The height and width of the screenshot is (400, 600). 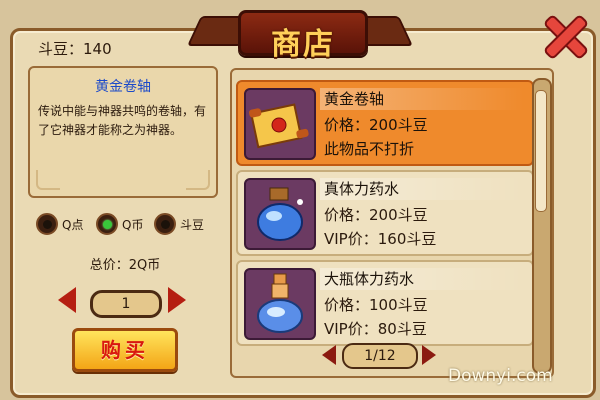 I want to click on item-detail-panel: 黄金卷轴 传说中能与神器共鸣的卷轴，有了它神器才能称之为神器。, so click(x=123, y=132).